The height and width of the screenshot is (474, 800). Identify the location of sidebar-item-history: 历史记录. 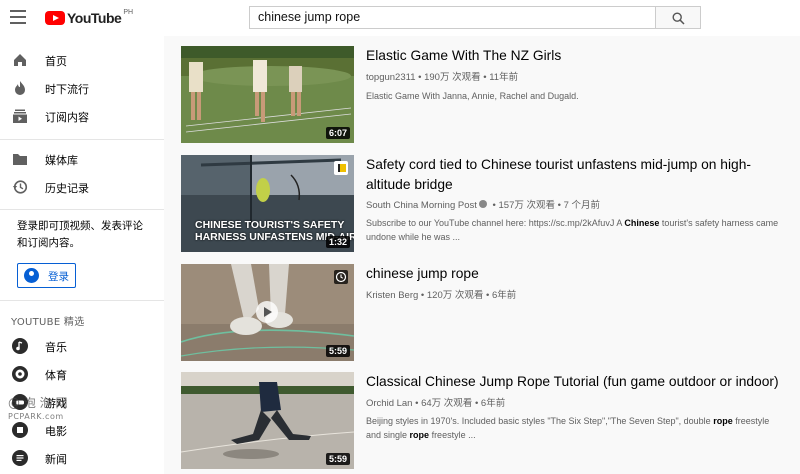
(82, 187).